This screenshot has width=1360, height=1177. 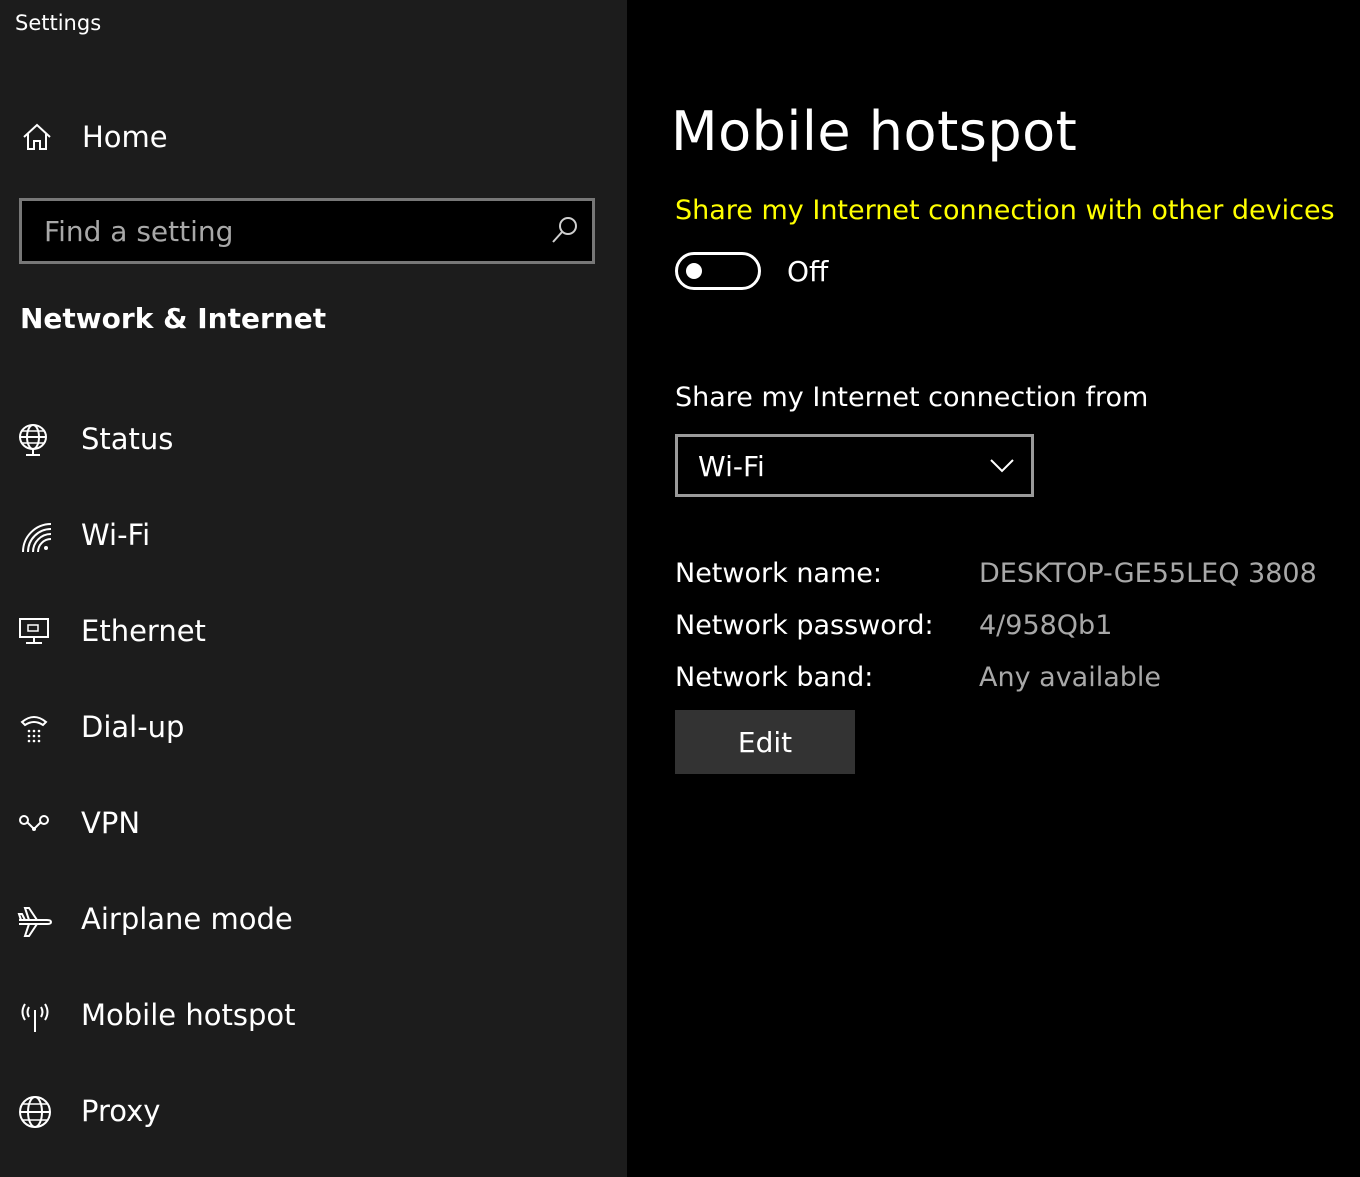 I want to click on search-input, so click(x=272, y=231).